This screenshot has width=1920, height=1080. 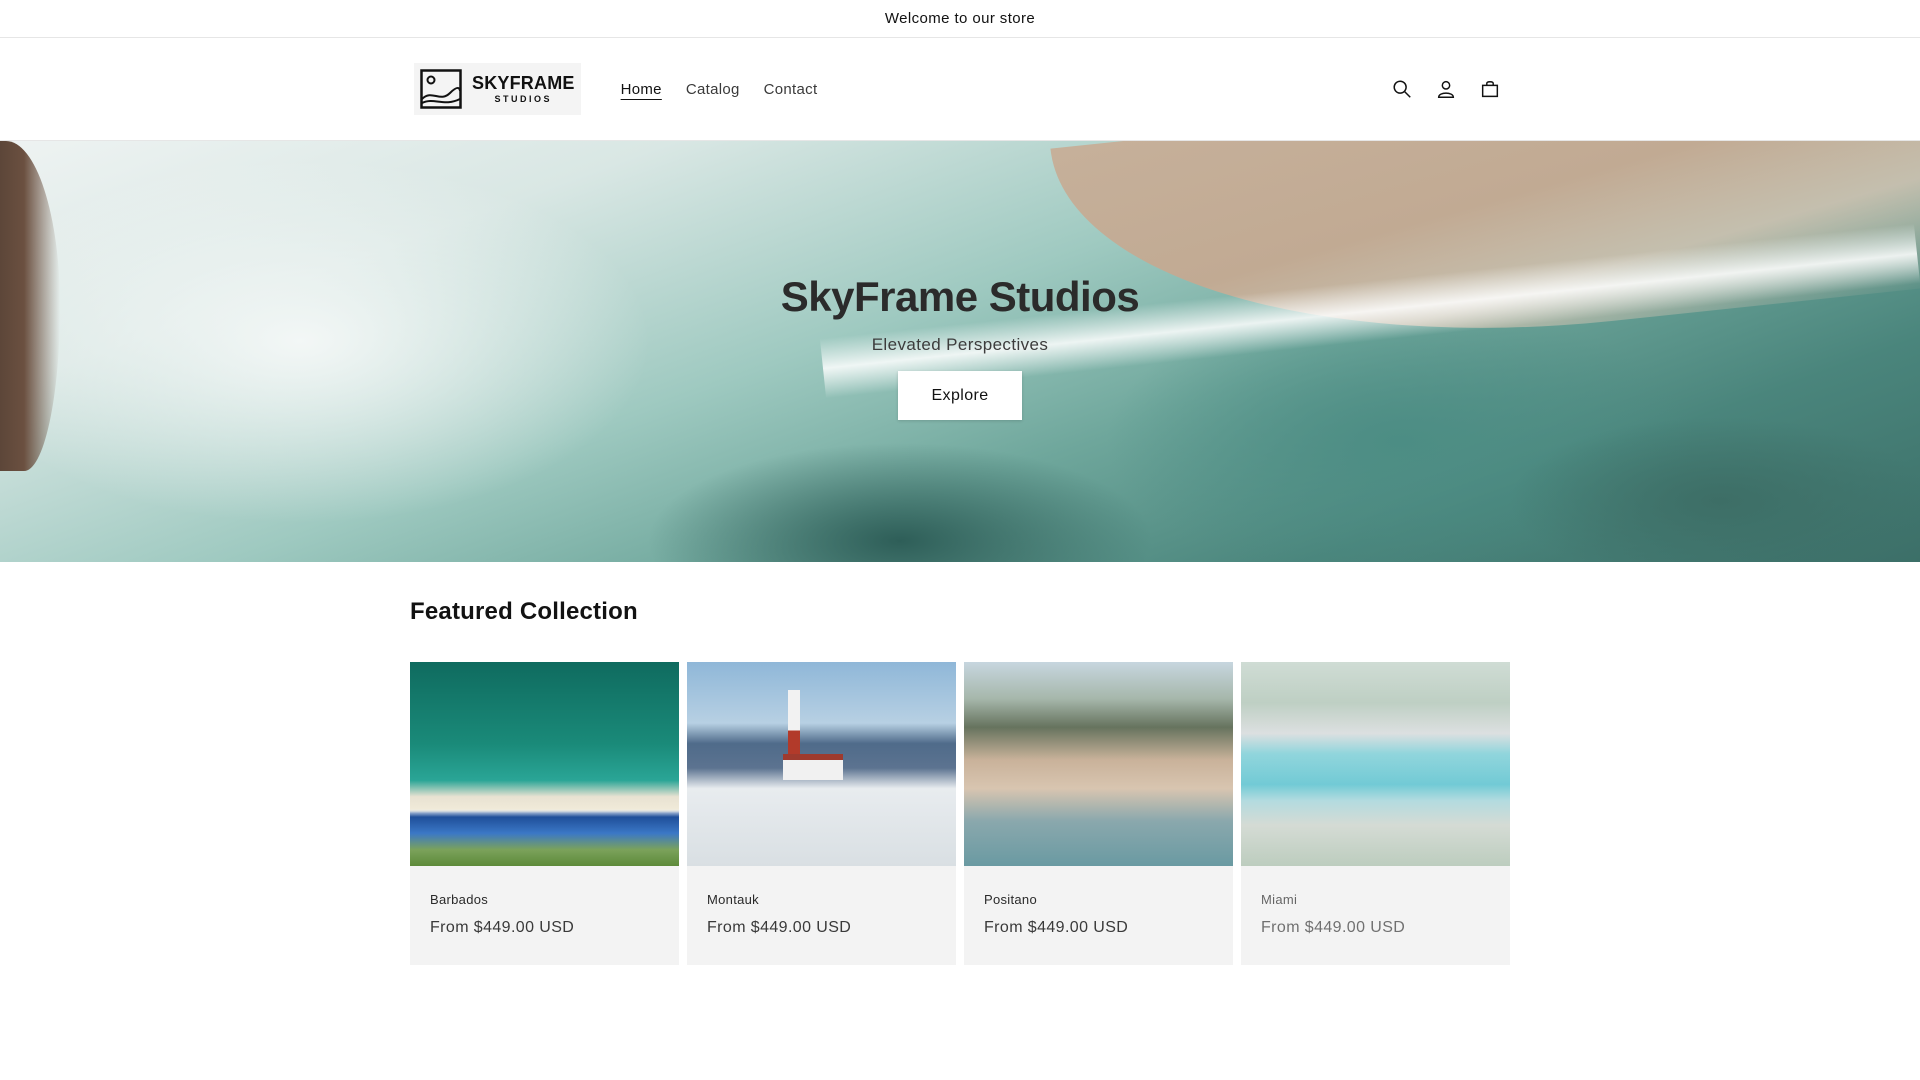 I want to click on product-card-positano: Positano From $449.00 USD, so click(x=1098, y=813).